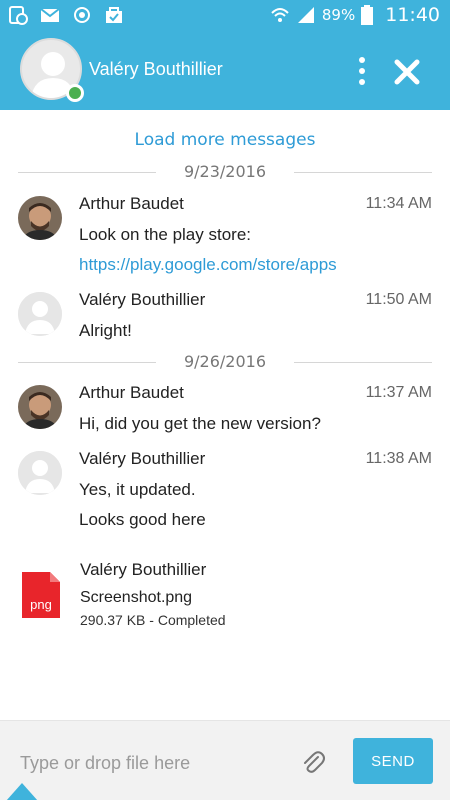 Image resolution: width=450 pixels, height=800 pixels. I want to click on battery-percent: 89%, so click(338, 15).